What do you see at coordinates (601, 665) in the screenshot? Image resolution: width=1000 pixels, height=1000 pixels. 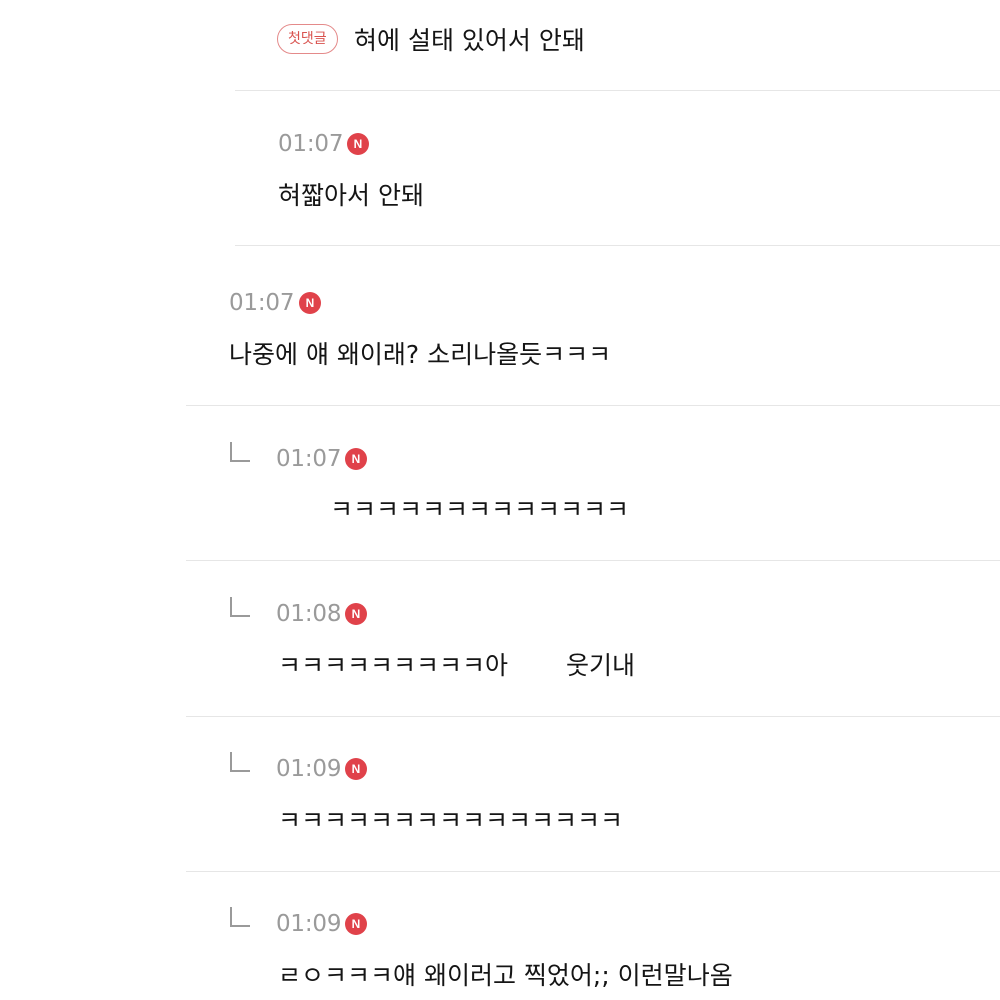 I see `comment-text-tail: 웃기내` at bounding box center [601, 665].